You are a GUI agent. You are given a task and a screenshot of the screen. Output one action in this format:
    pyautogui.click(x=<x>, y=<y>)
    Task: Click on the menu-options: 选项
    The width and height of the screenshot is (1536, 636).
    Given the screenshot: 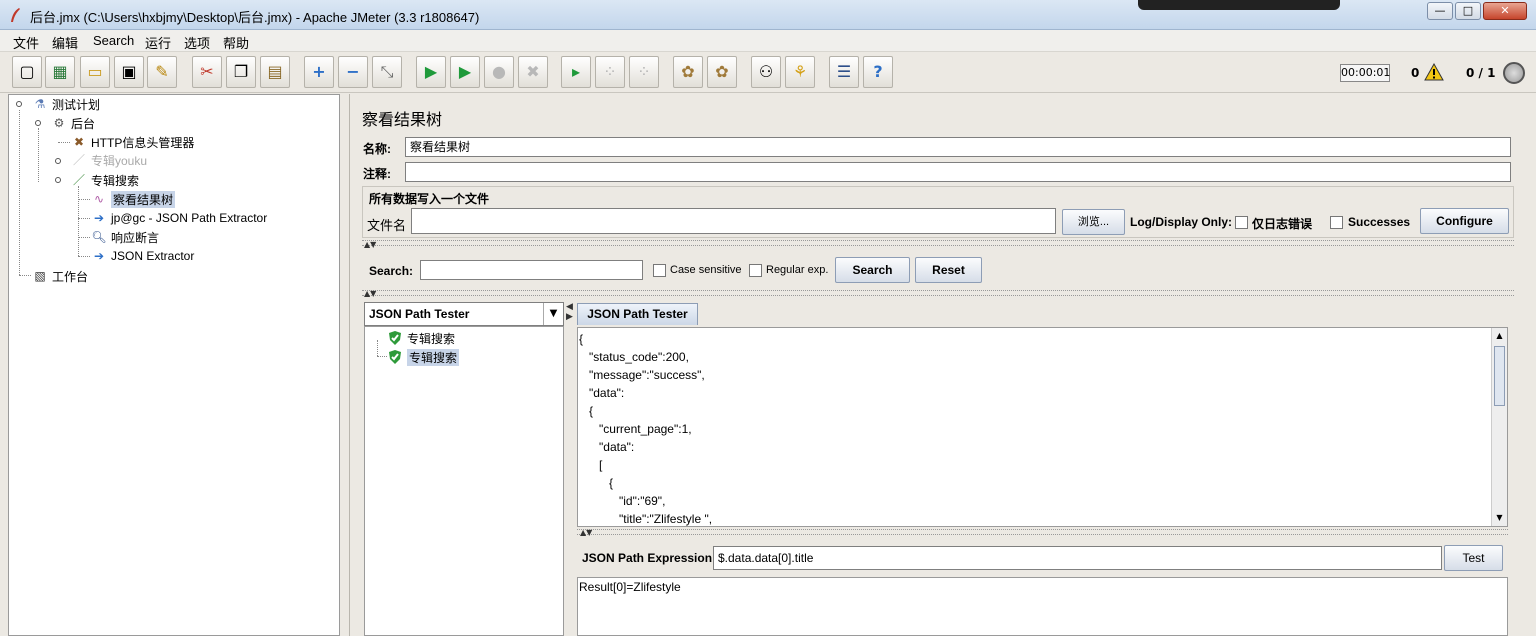 What is the action you would take?
    pyautogui.click(x=197, y=42)
    